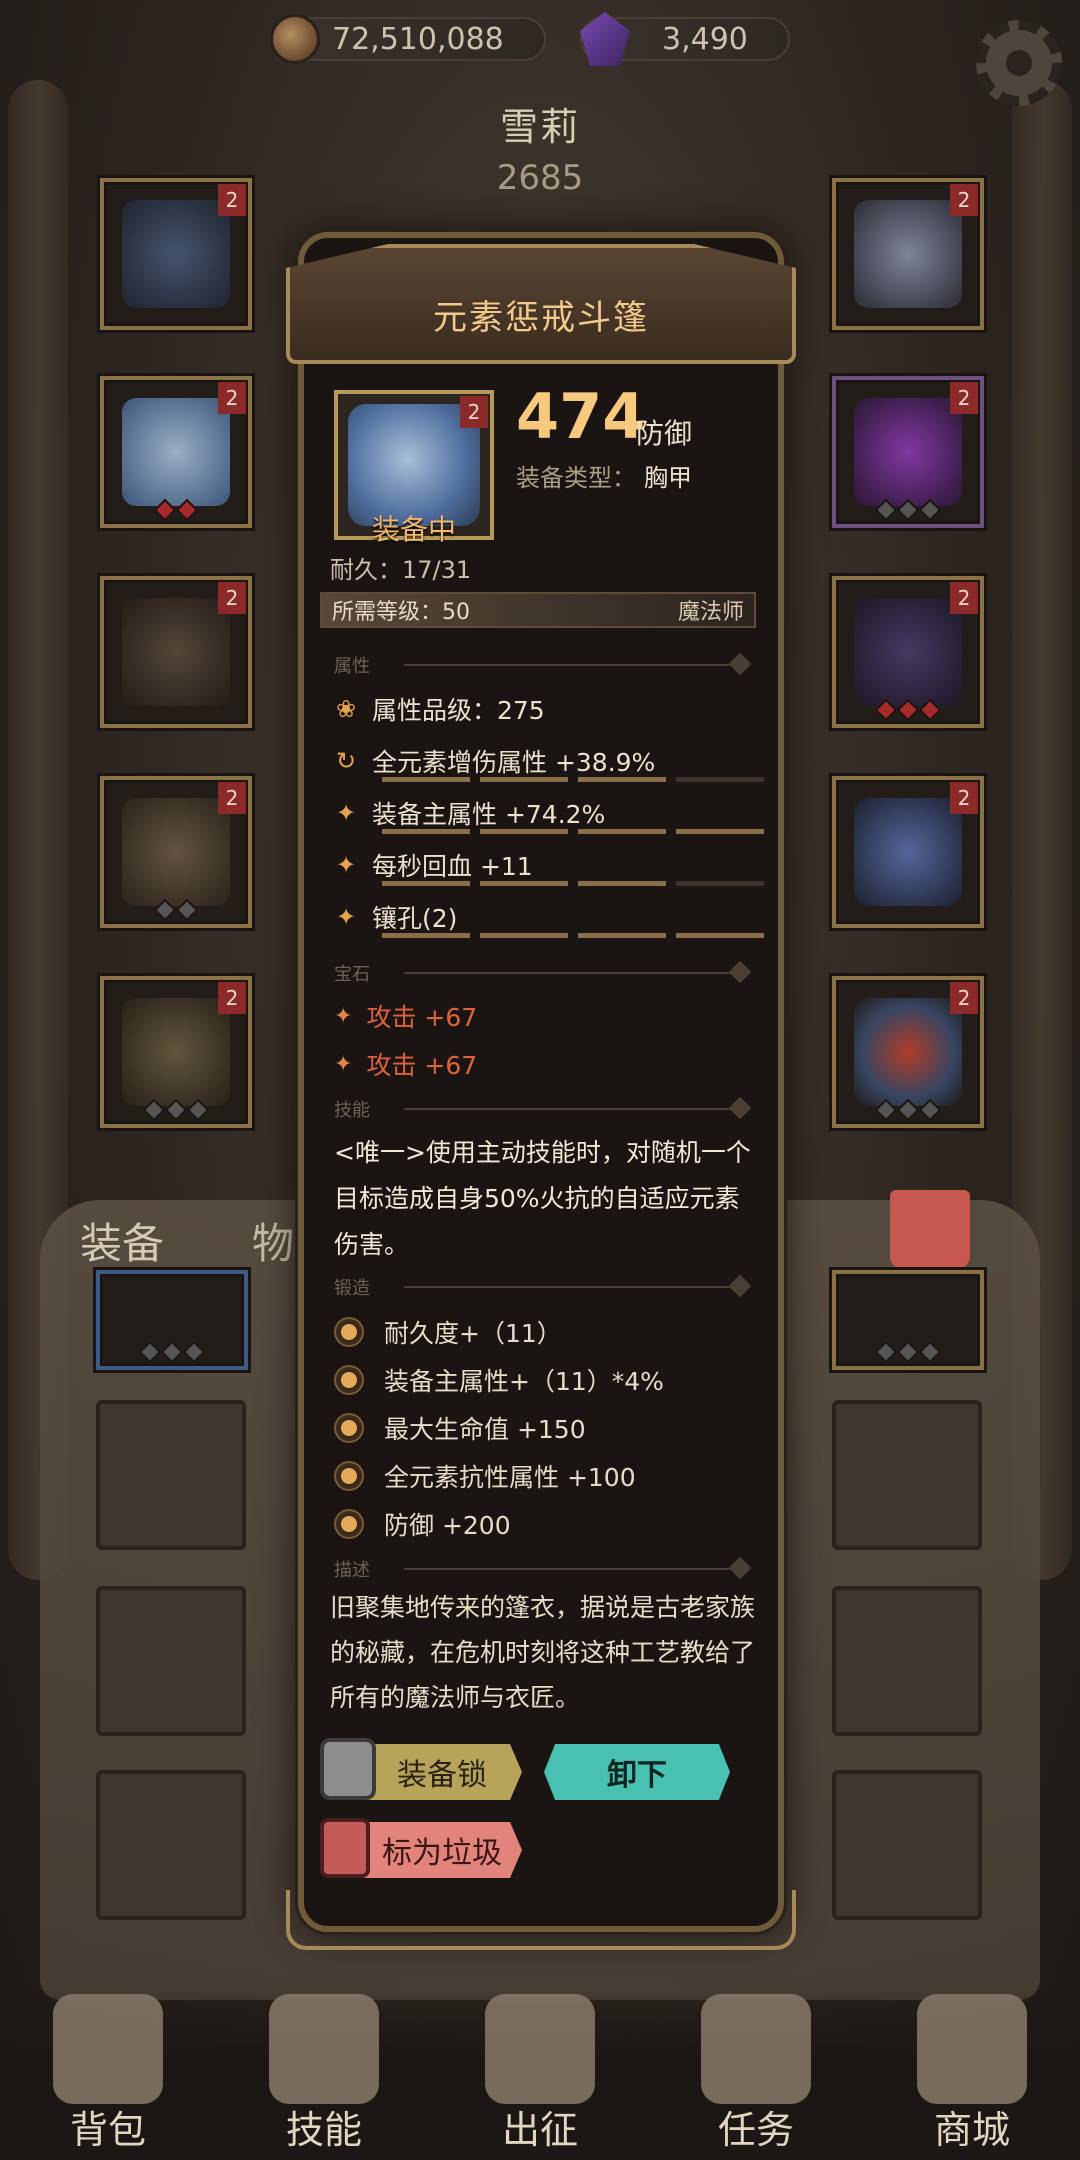 This screenshot has height=2160, width=1080. Describe the element at coordinates (176, 254) in the screenshot. I see `equip-slot-helmet: 2` at that location.